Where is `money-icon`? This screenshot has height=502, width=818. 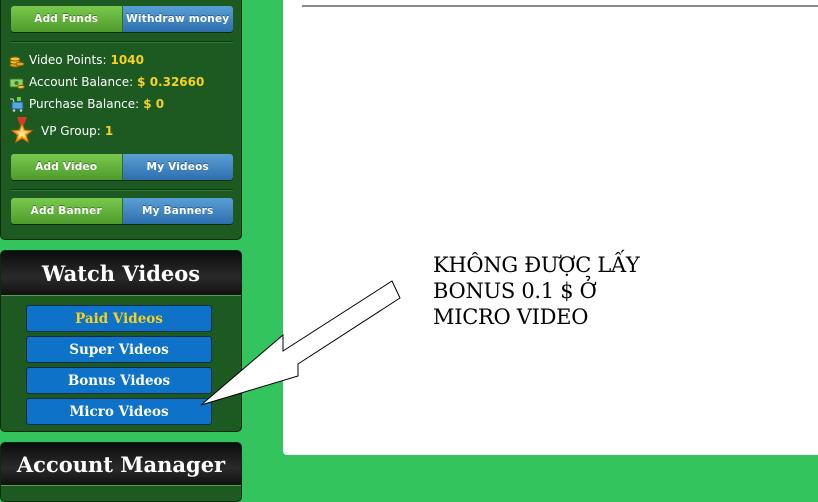 money-icon is located at coordinates (17, 82).